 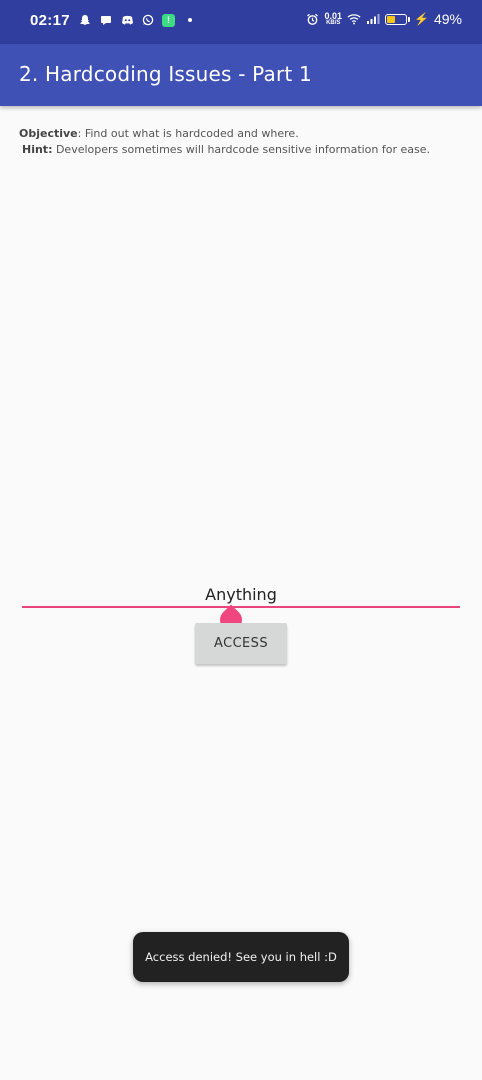 I want to click on objective-label: Objective, so click(x=48, y=133).